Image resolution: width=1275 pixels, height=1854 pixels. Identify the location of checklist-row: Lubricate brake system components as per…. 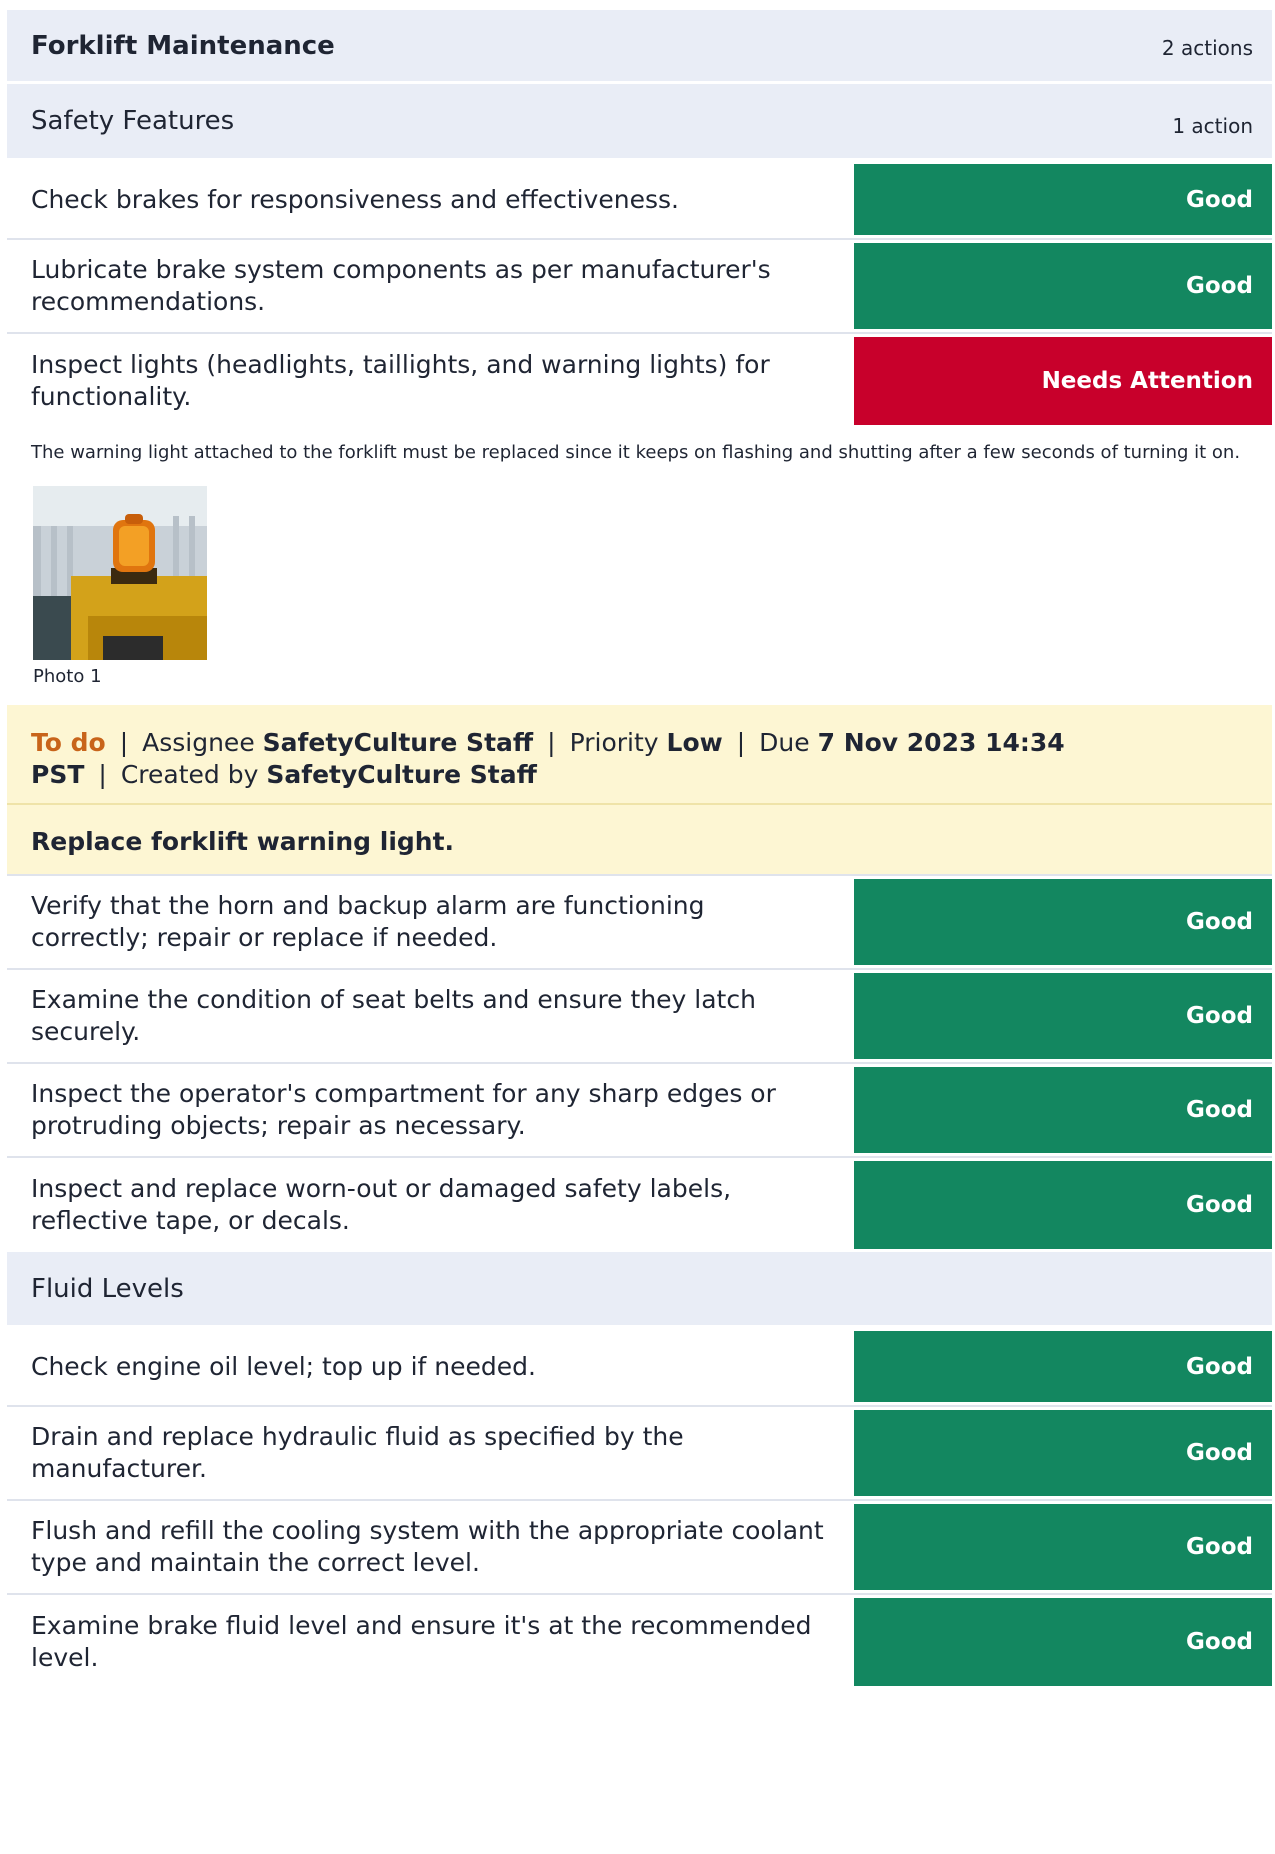
(639, 287).